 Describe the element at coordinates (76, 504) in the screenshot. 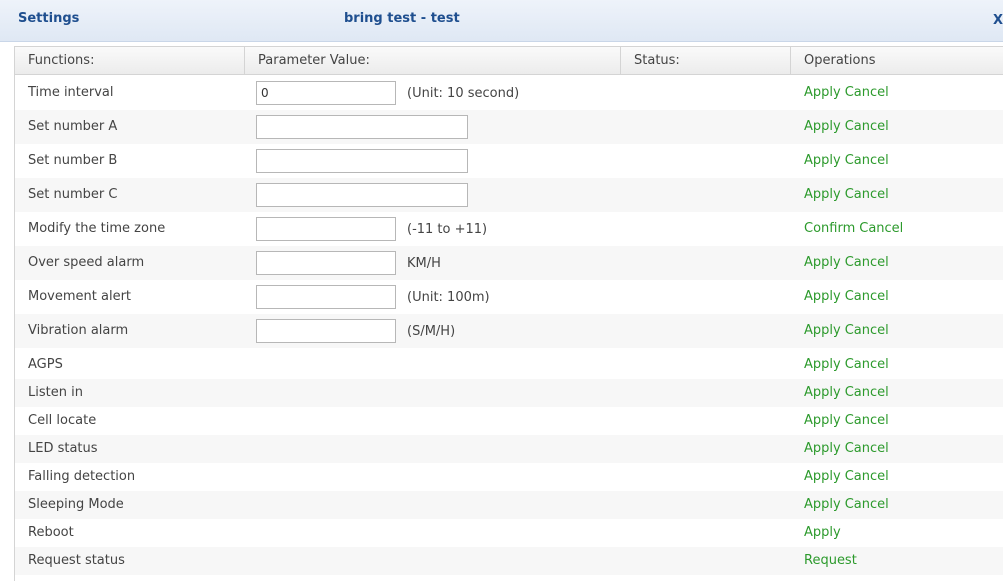

I see `function-label: Sleeping Mode` at that location.